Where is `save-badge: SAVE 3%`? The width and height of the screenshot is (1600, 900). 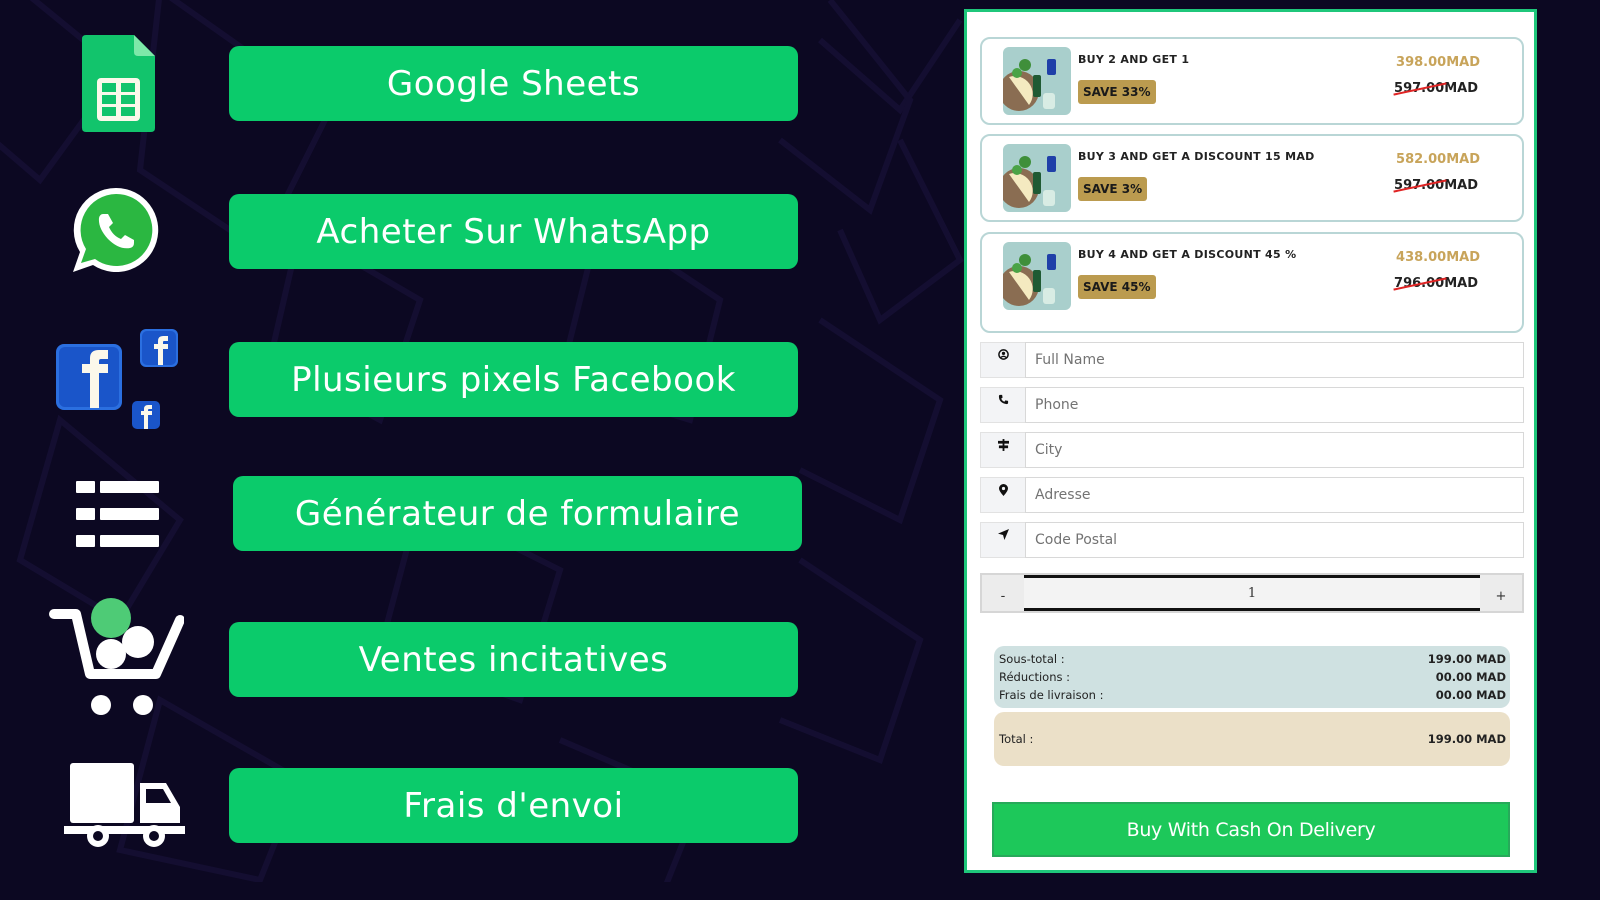 save-badge: SAVE 3% is located at coordinates (1113, 189).